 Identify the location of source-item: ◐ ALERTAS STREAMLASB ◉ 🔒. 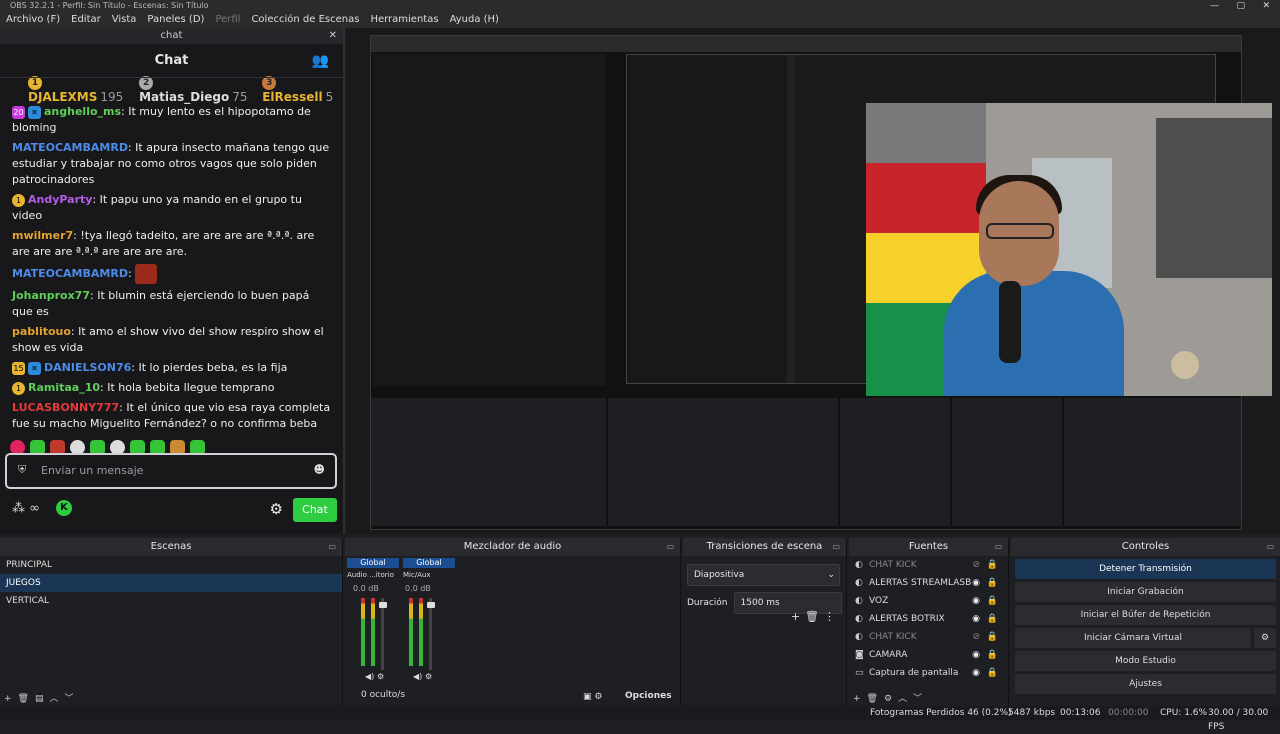
(928, 583).